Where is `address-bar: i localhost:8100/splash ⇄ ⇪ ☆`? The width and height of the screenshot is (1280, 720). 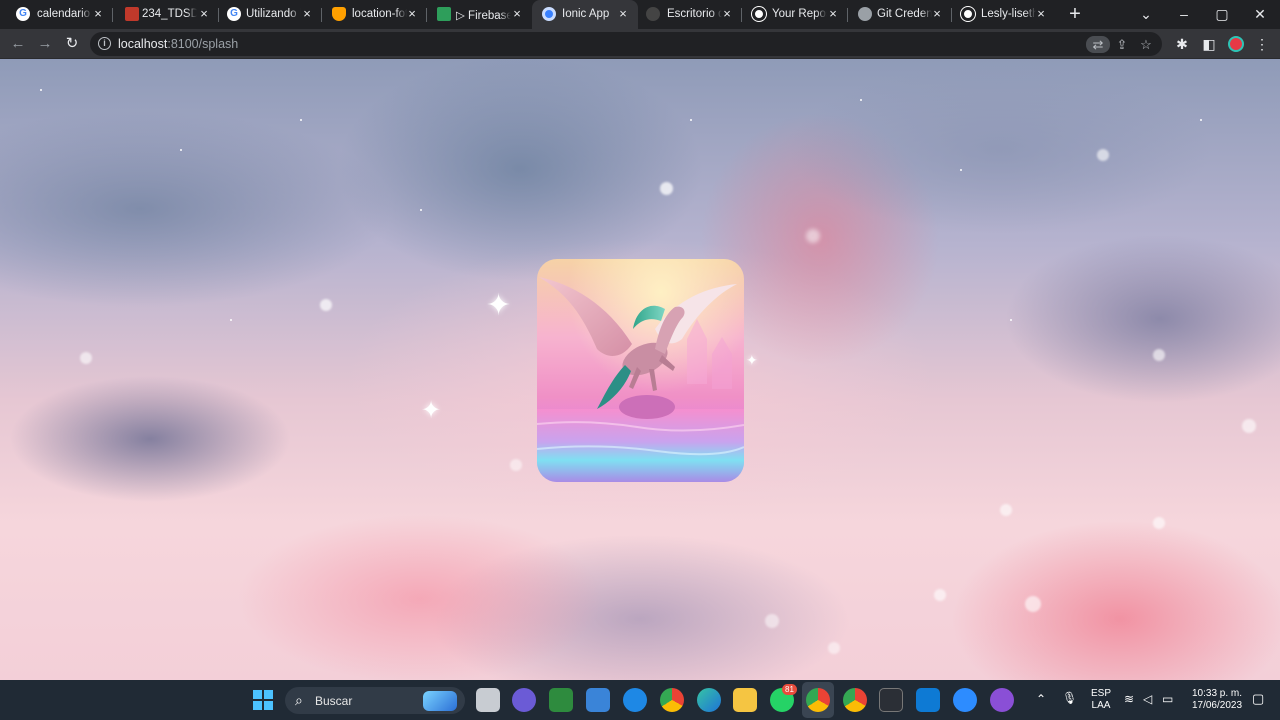 address-bar: i localhost:8100/splash ⇄ ⇪ ☆ is located at coordinates (626, 44).